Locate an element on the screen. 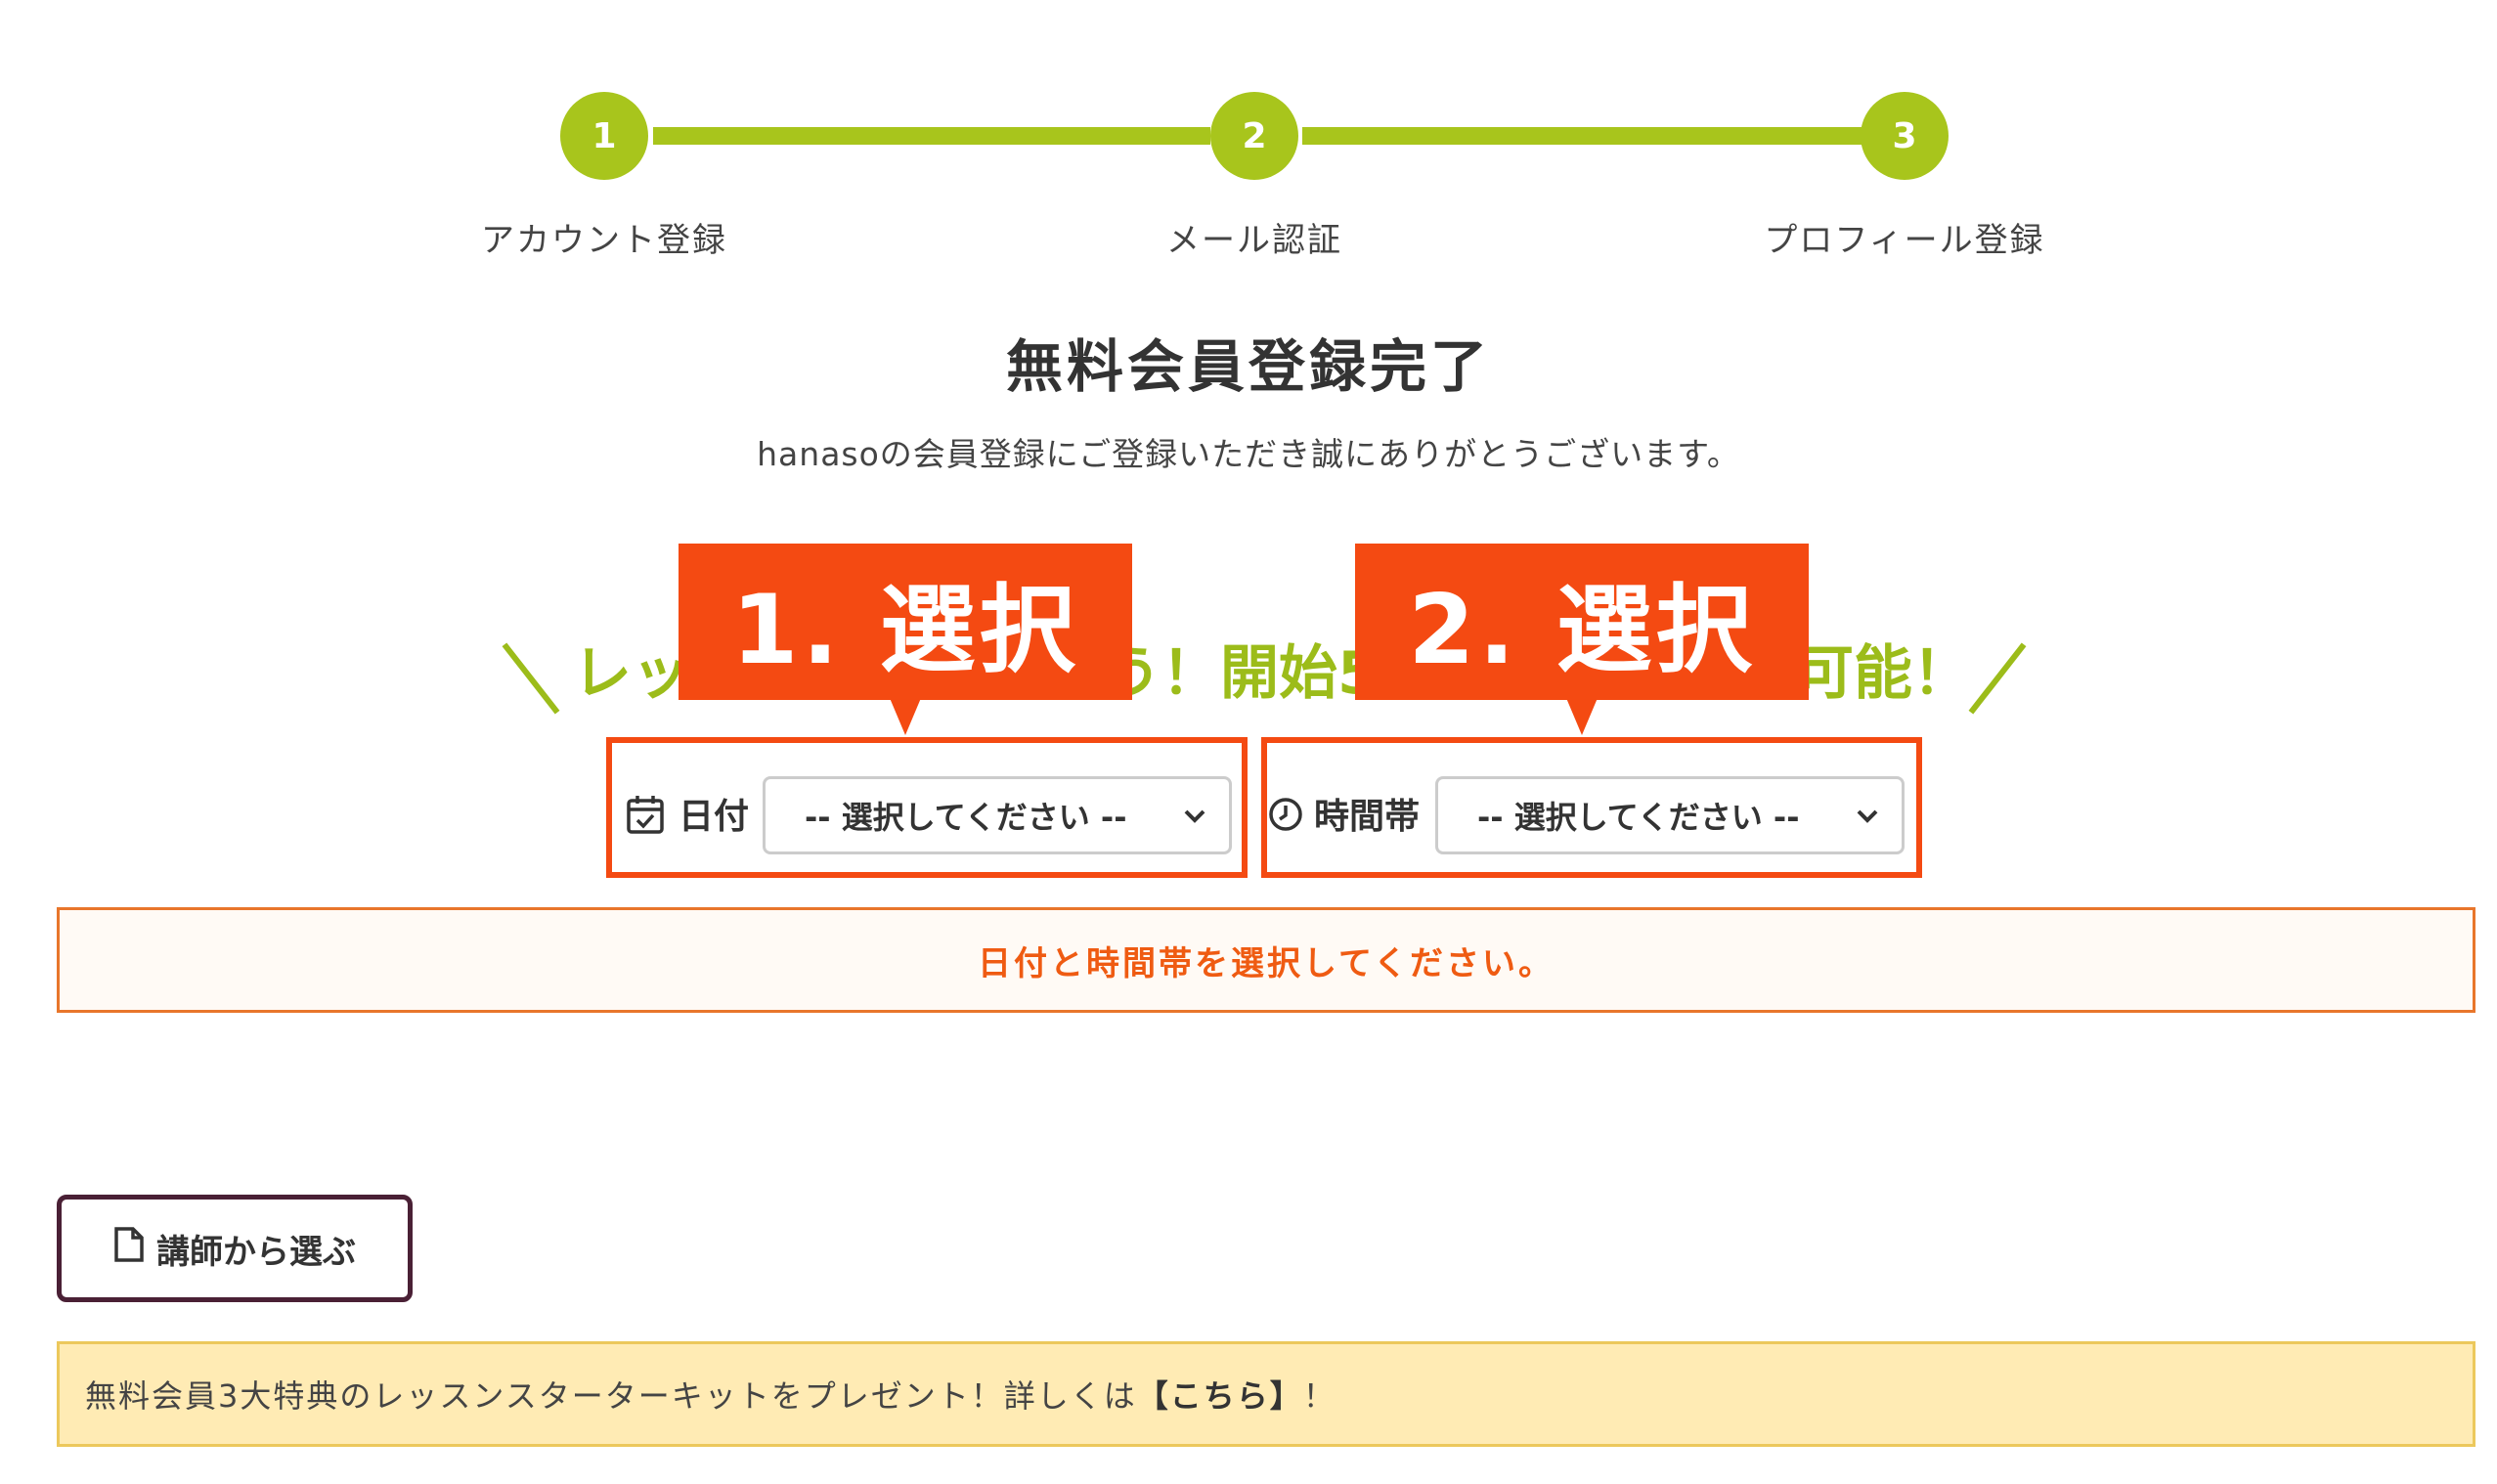 The height and width of the screenshot is (1484, 2497). step-2-circle: 2 is located at coordinates (1254, 136).